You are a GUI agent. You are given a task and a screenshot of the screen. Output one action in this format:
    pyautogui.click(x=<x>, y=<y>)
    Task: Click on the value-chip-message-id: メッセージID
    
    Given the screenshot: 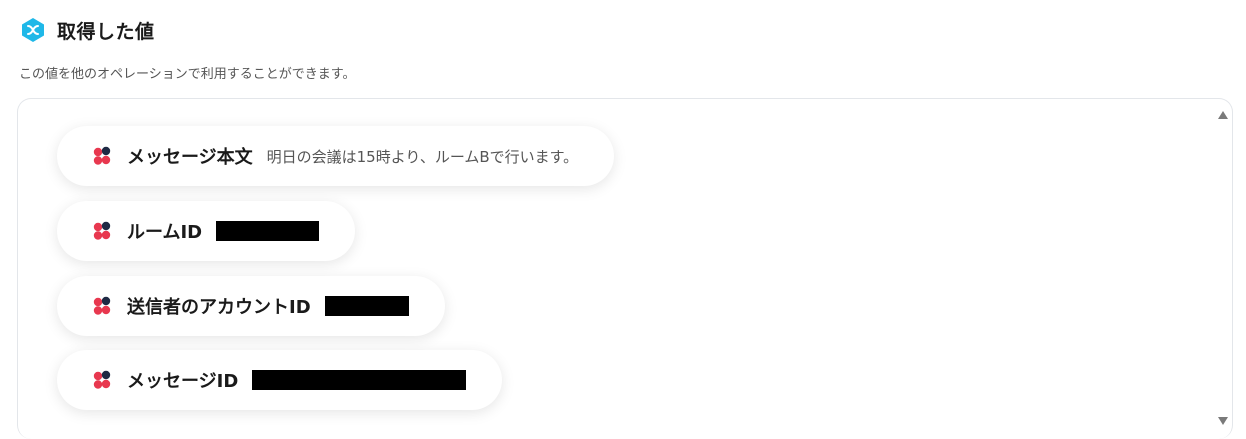 What is the action you would take?
    pyautogui.click(x=280, y=380)
    